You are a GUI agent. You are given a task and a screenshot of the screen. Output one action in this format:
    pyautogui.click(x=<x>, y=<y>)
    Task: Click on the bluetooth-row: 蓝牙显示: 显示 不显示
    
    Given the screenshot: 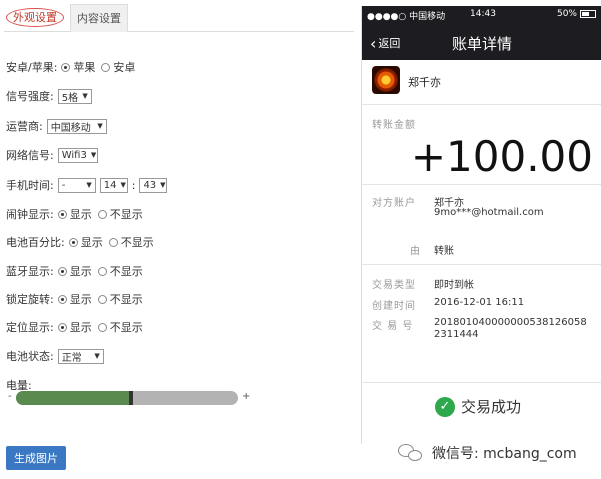 What is the action you would take?
    pyautogui.click(x=77, y=271)
    